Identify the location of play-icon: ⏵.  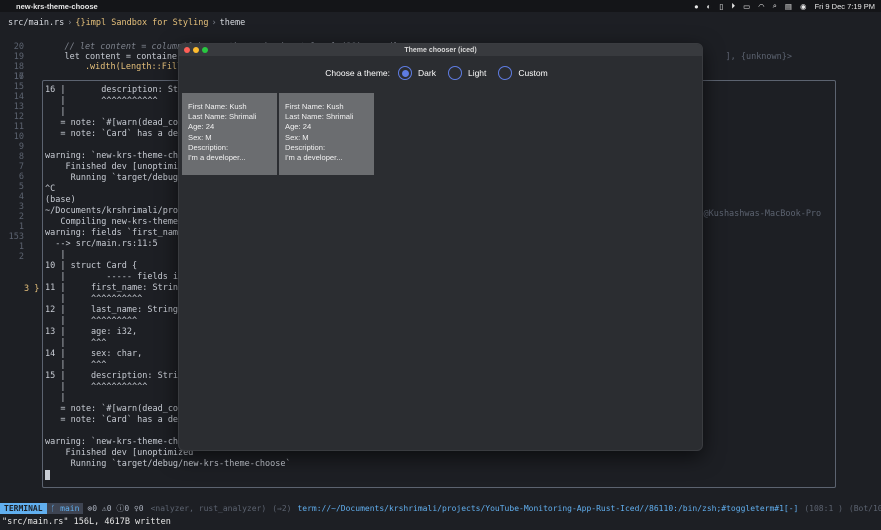
(733, 6).